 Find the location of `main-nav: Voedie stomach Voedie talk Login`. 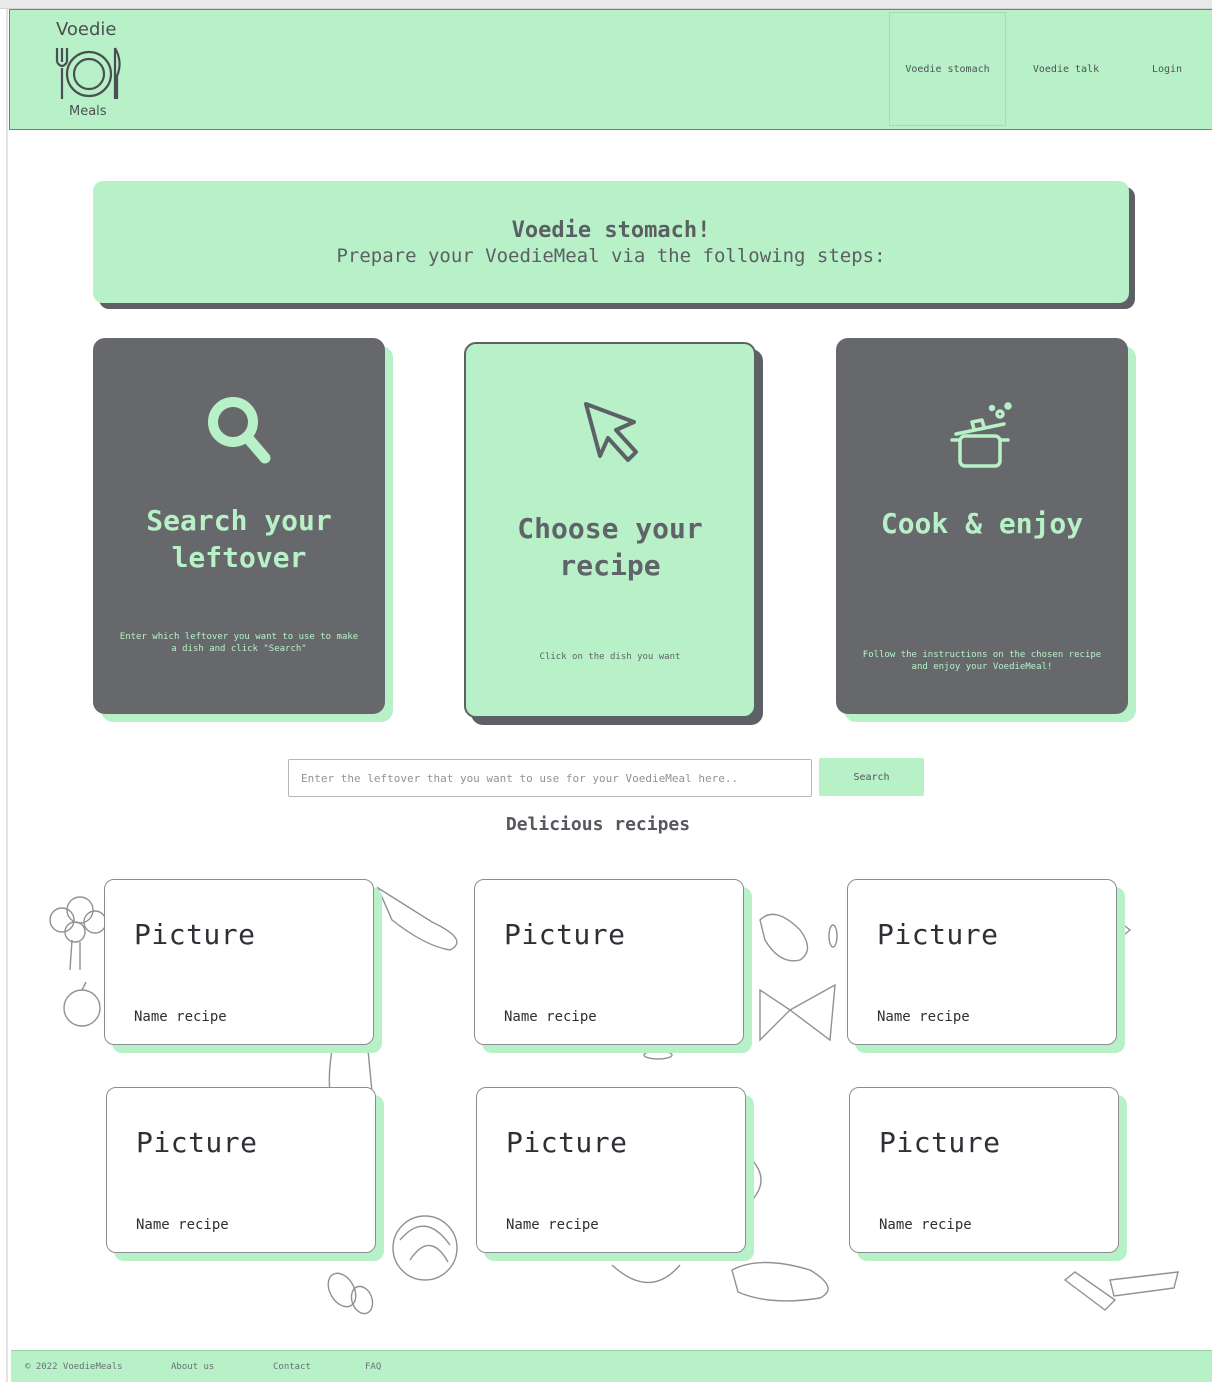

main-nav: Voedie stomach Voedie talk Login is located at coordinates (1050, 69).